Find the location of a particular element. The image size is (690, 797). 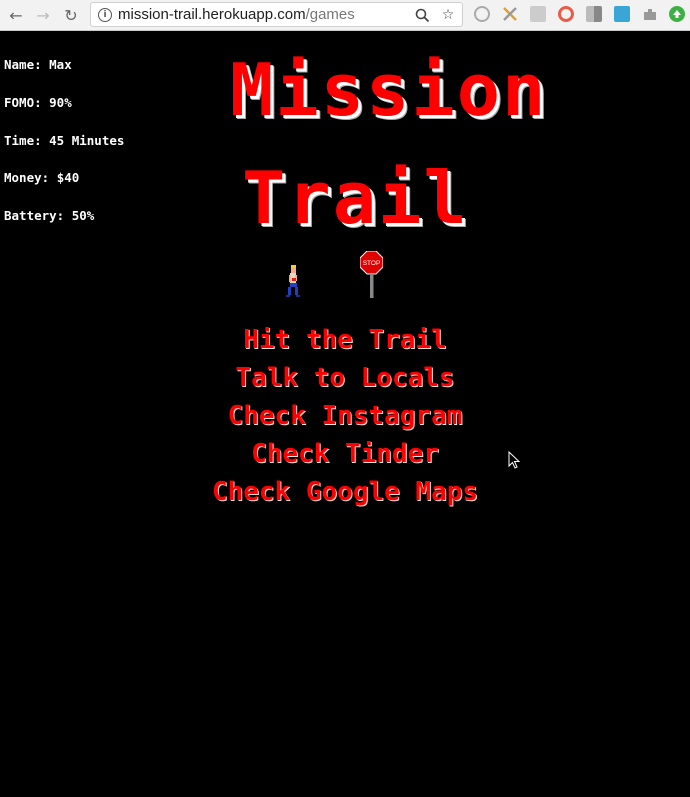

update-icon is located at coordinates (677, 14).